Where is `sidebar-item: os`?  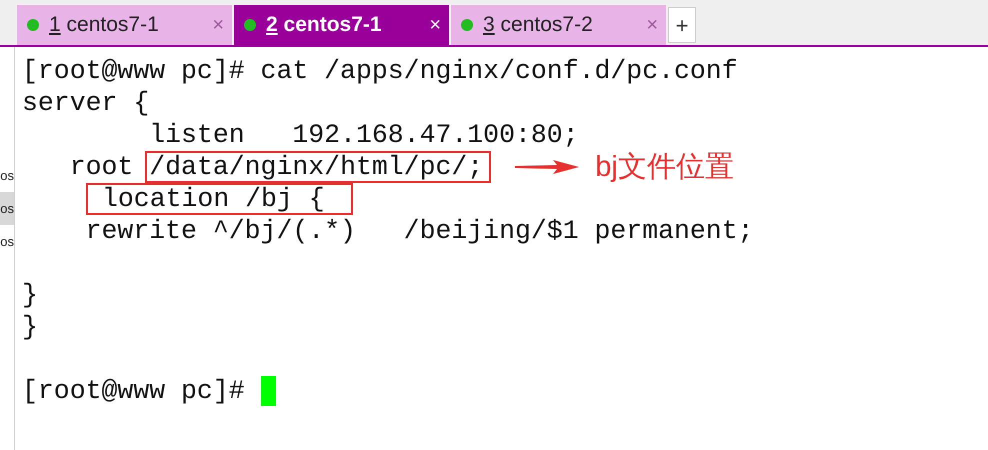
sidebar-item: os is located at coordinates (7, 208).